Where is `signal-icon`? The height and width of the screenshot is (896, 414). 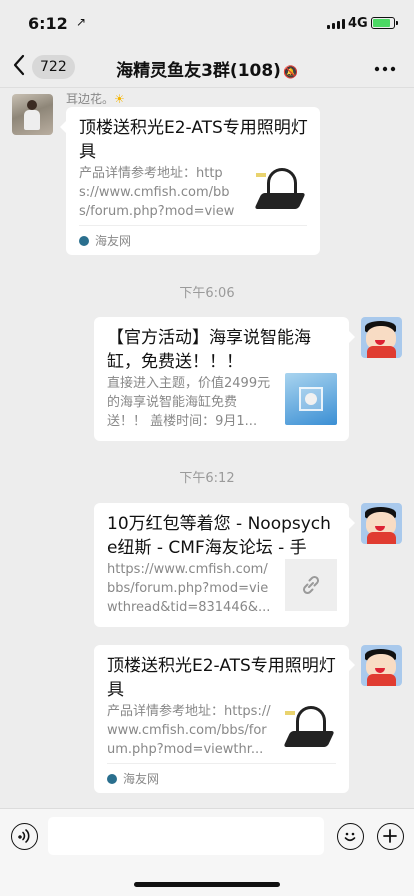
signal-icon is located at coordinates (336, 24).